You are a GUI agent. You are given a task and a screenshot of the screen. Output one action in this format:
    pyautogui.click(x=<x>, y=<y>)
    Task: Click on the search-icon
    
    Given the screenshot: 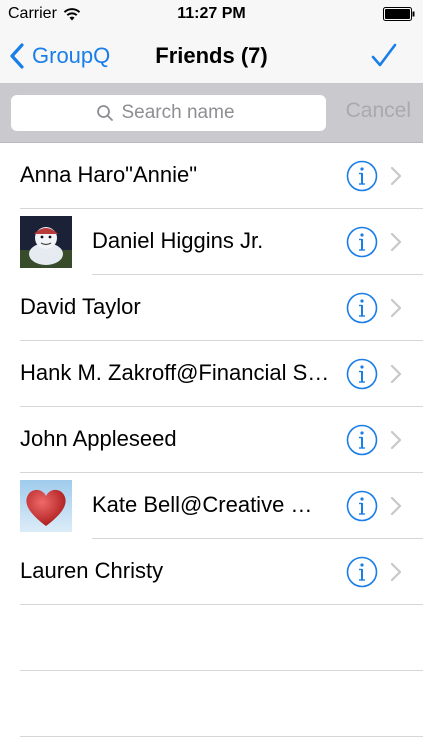 What is the action you would take?
    pyautogui.click(x=104, y=113)
    